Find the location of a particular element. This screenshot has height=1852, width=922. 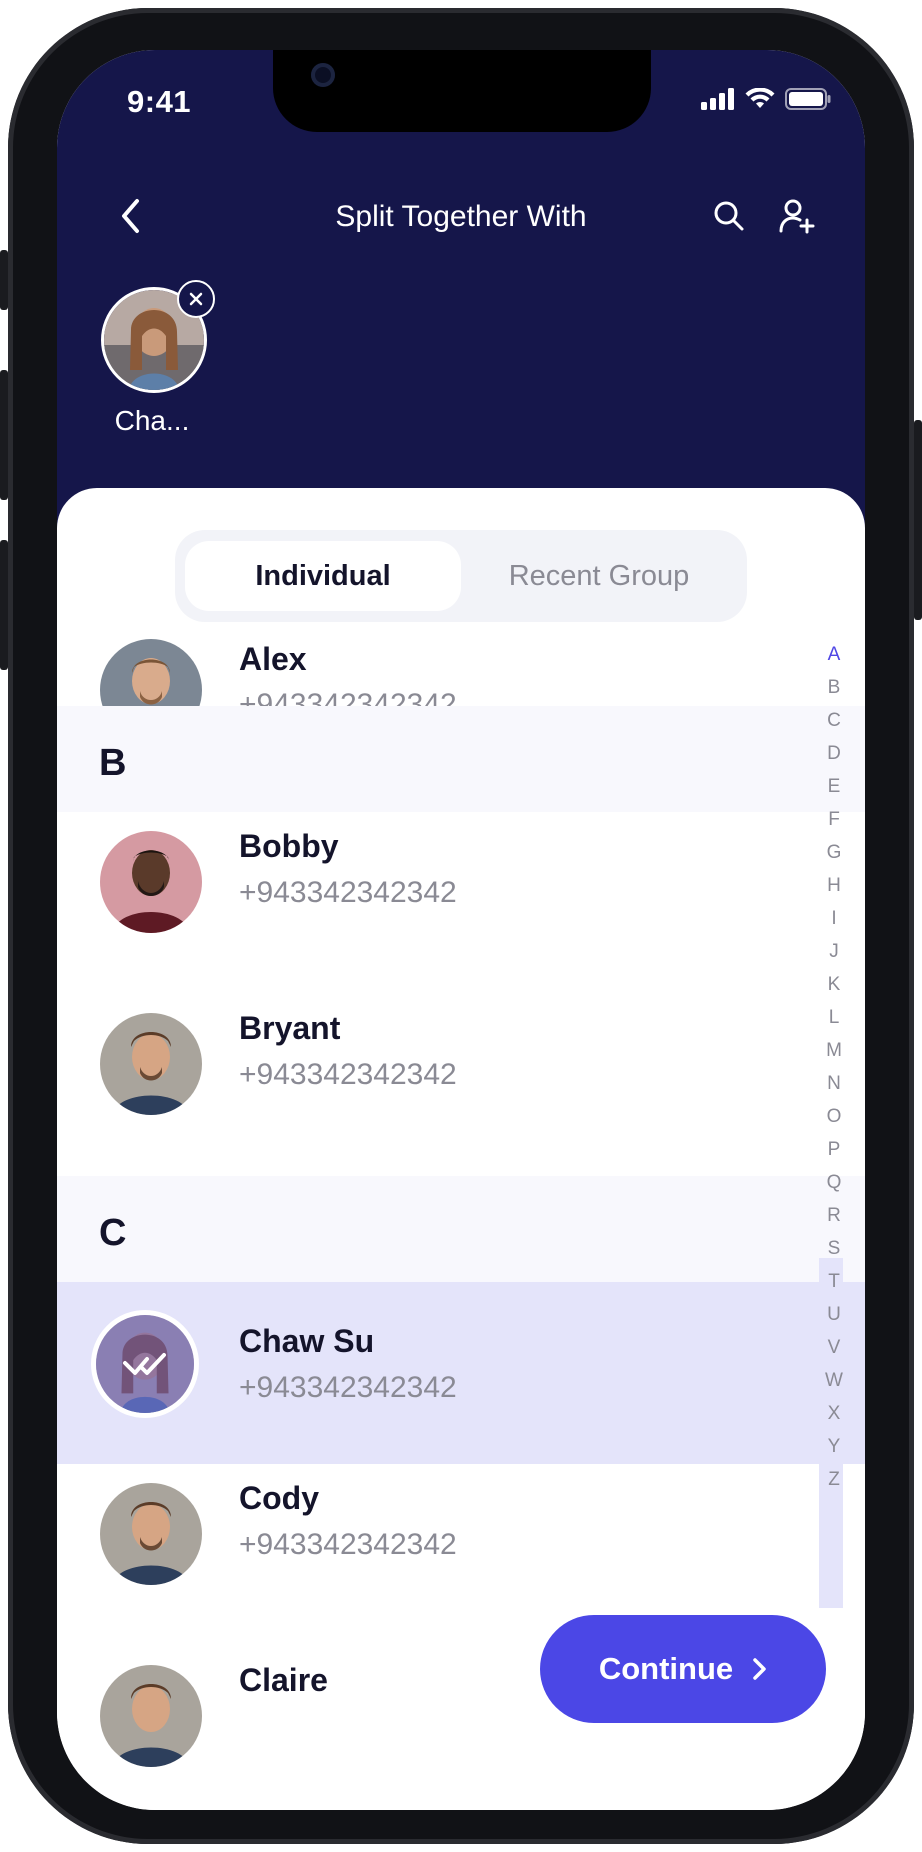

selected-overlay is located at coordinates (145, 1364).